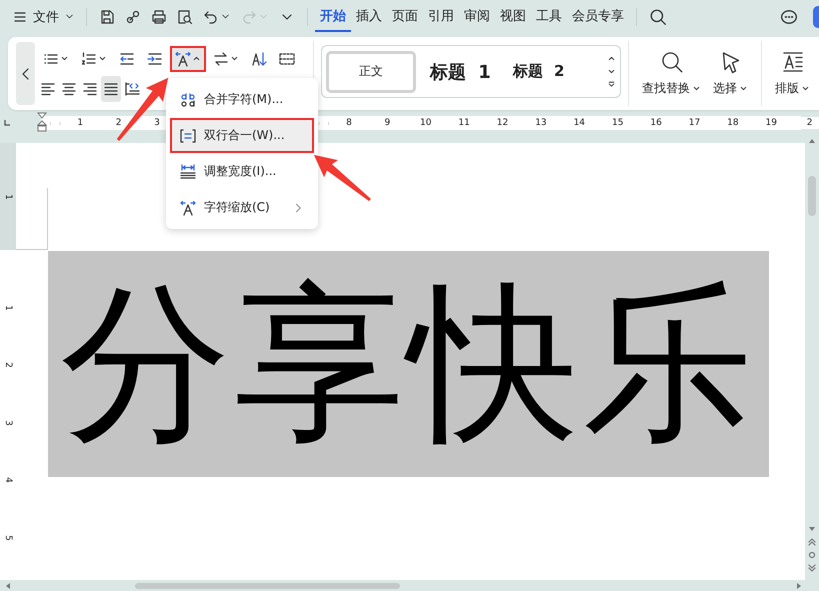 This screenshot has width=819, height=591. I want to click on layout-tool-button: 排版, so click(792, 73).